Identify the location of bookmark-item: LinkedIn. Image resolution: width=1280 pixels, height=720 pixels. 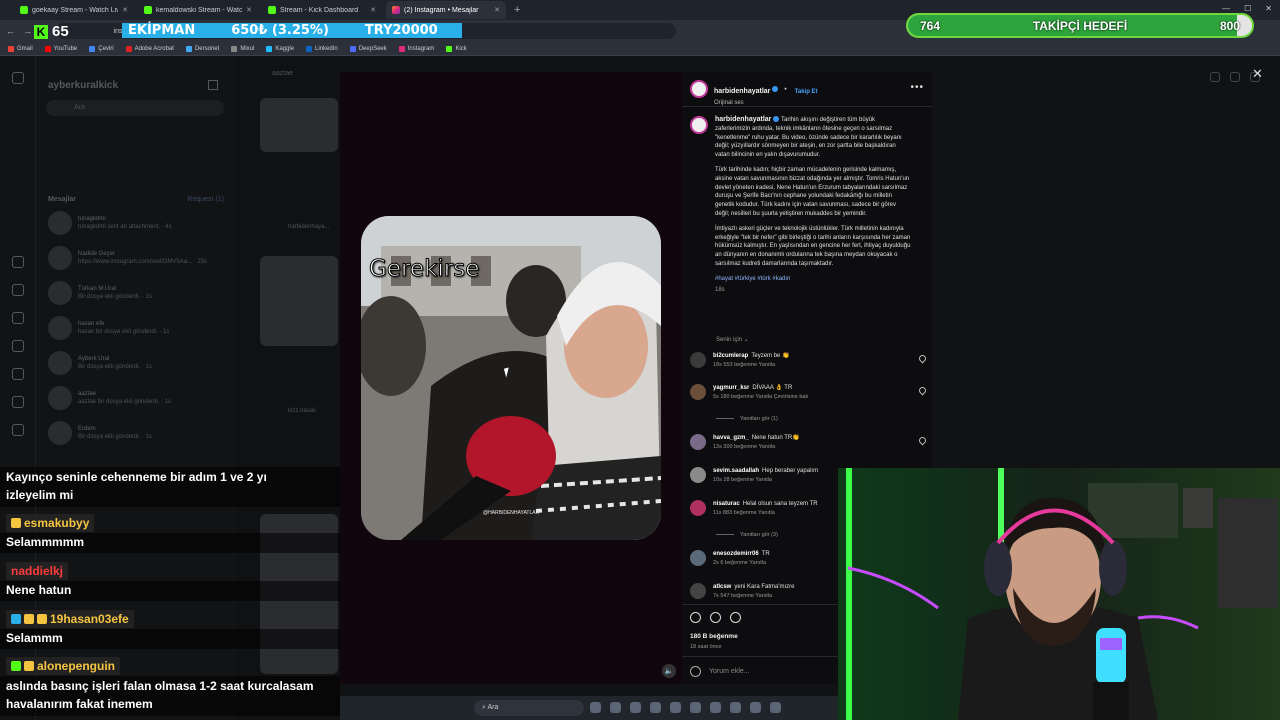
(322, 48).